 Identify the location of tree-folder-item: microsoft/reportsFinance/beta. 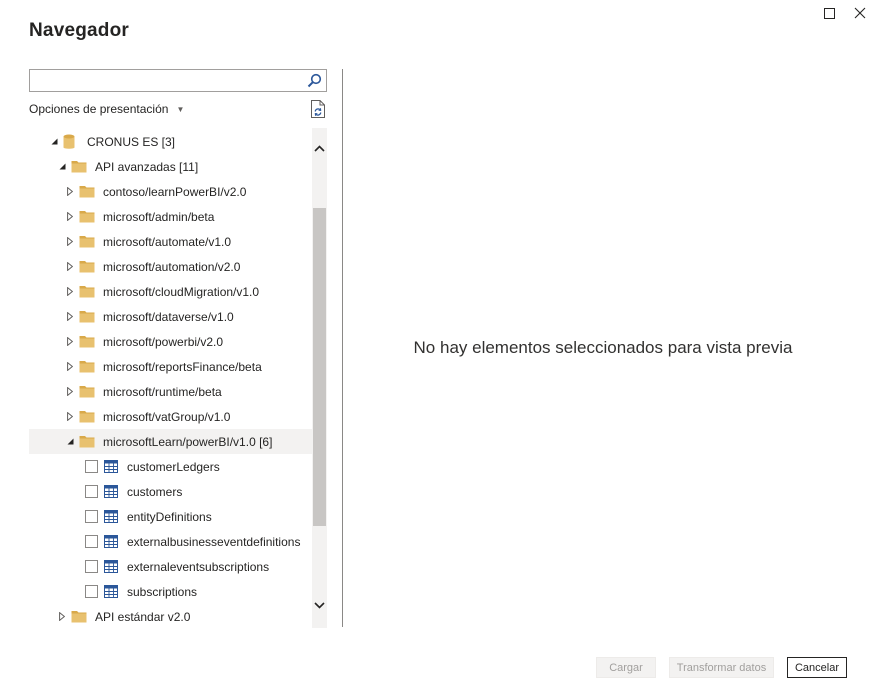
(170, 366).